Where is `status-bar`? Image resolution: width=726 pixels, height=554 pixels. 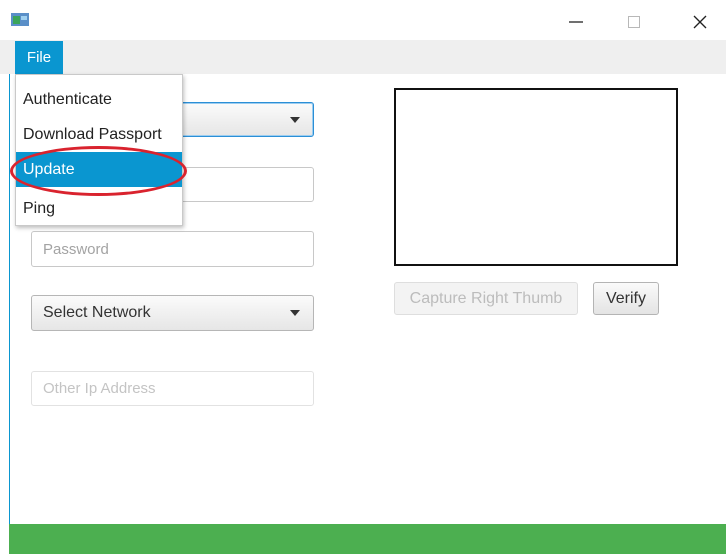
status-bar is located at coordinates (367, 539).